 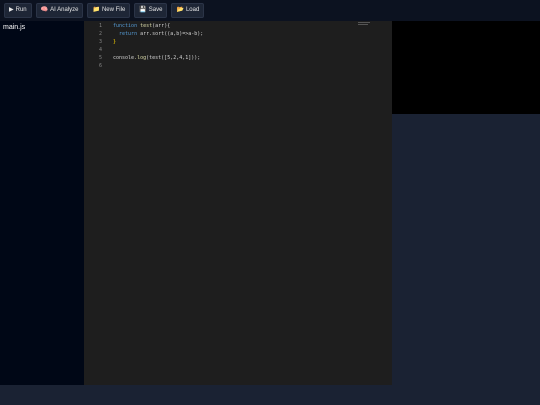 I want to click on run-button-label: Run, so click(x=21, y=10).